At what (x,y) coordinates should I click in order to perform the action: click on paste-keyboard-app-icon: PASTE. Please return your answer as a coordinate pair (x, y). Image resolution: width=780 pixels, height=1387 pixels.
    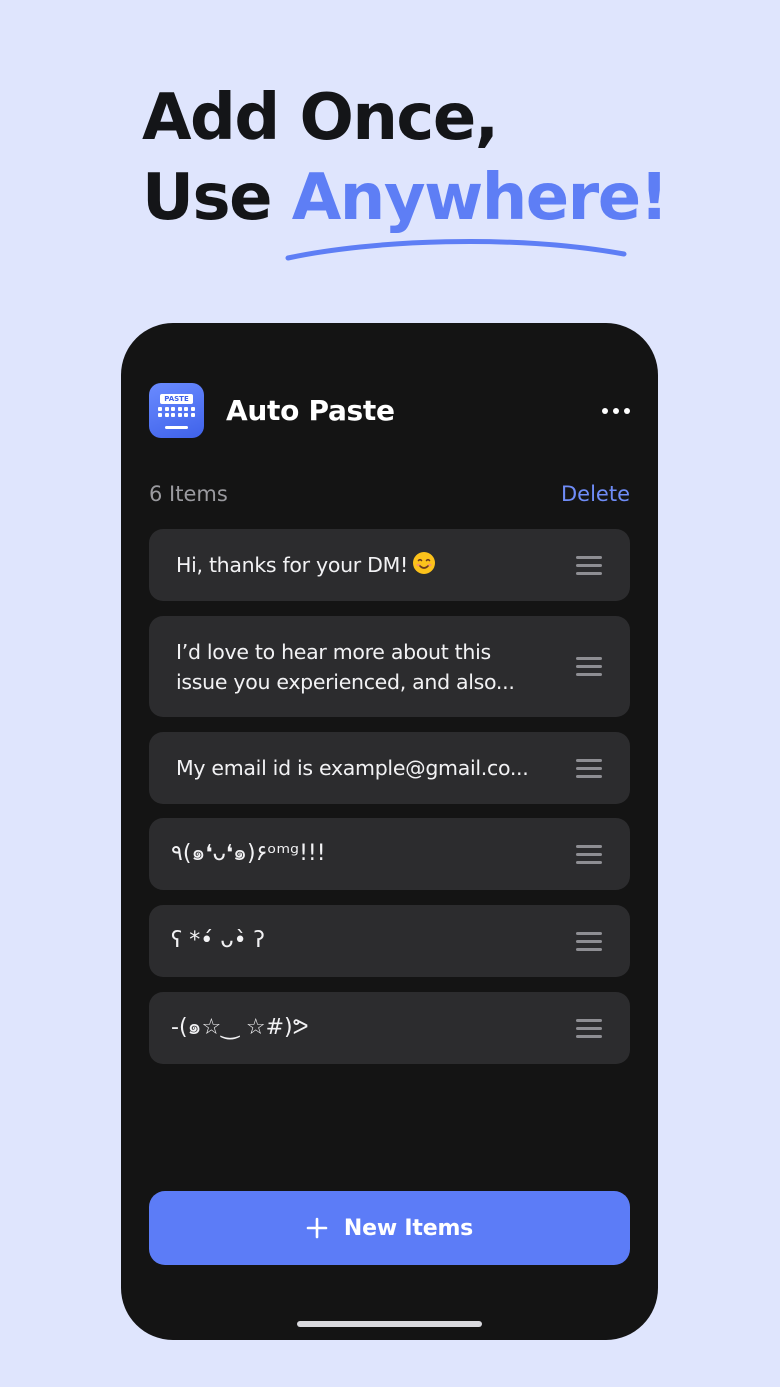
    Looking at the image, I should click on (176, 410).